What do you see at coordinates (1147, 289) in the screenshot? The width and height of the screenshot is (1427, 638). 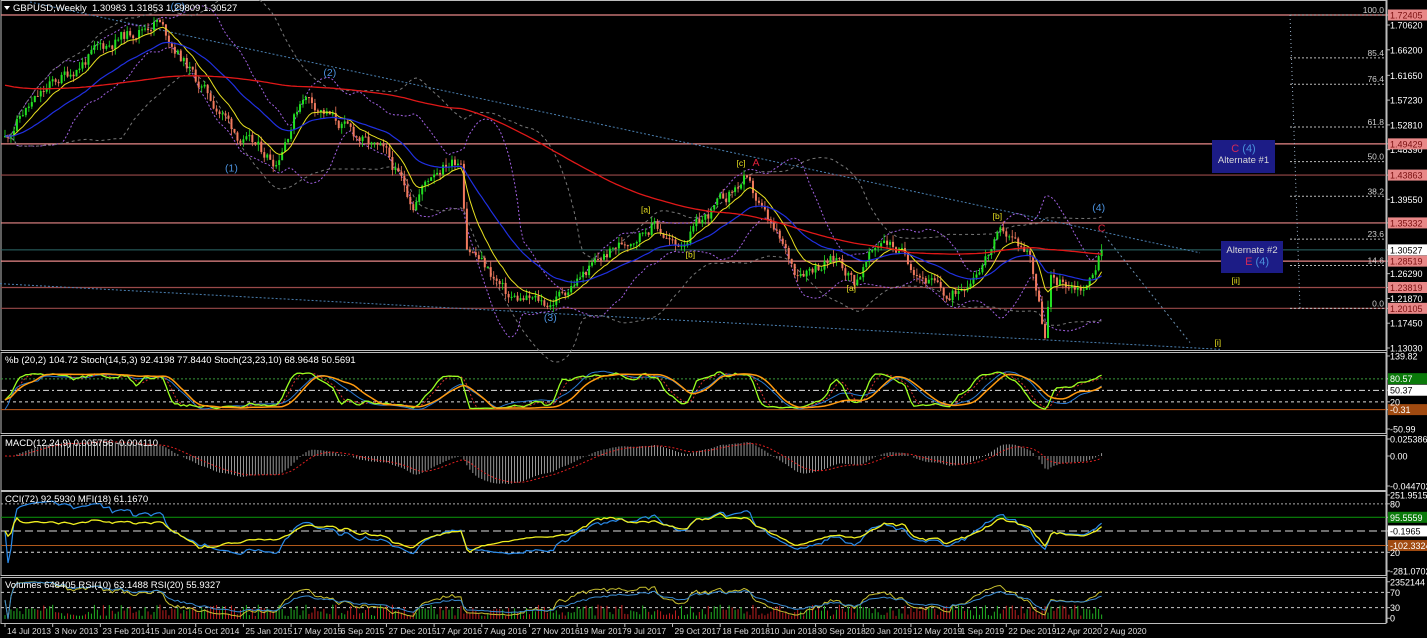 I see `projection-line` at bounding box center [1147, 289].